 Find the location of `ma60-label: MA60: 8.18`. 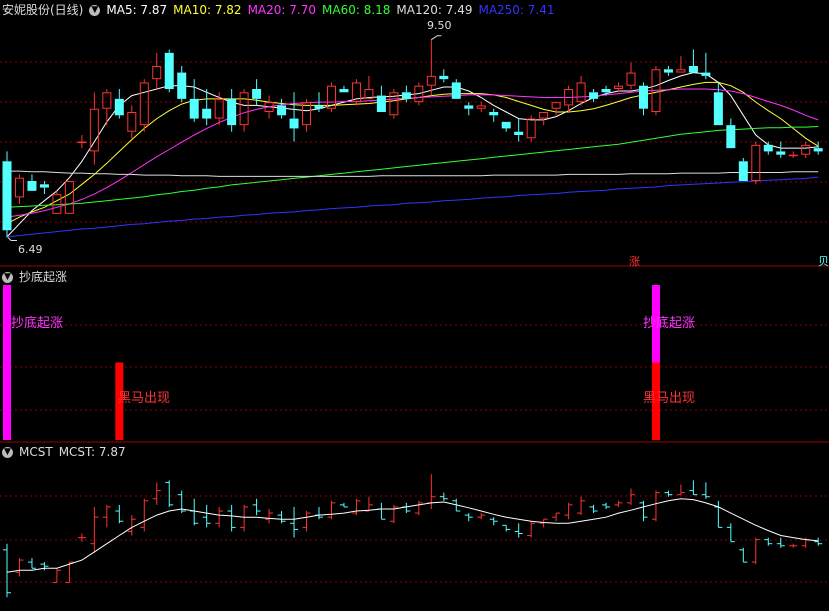

ma60-label: MA60: 8.18 is located at coordinates (356, 10).